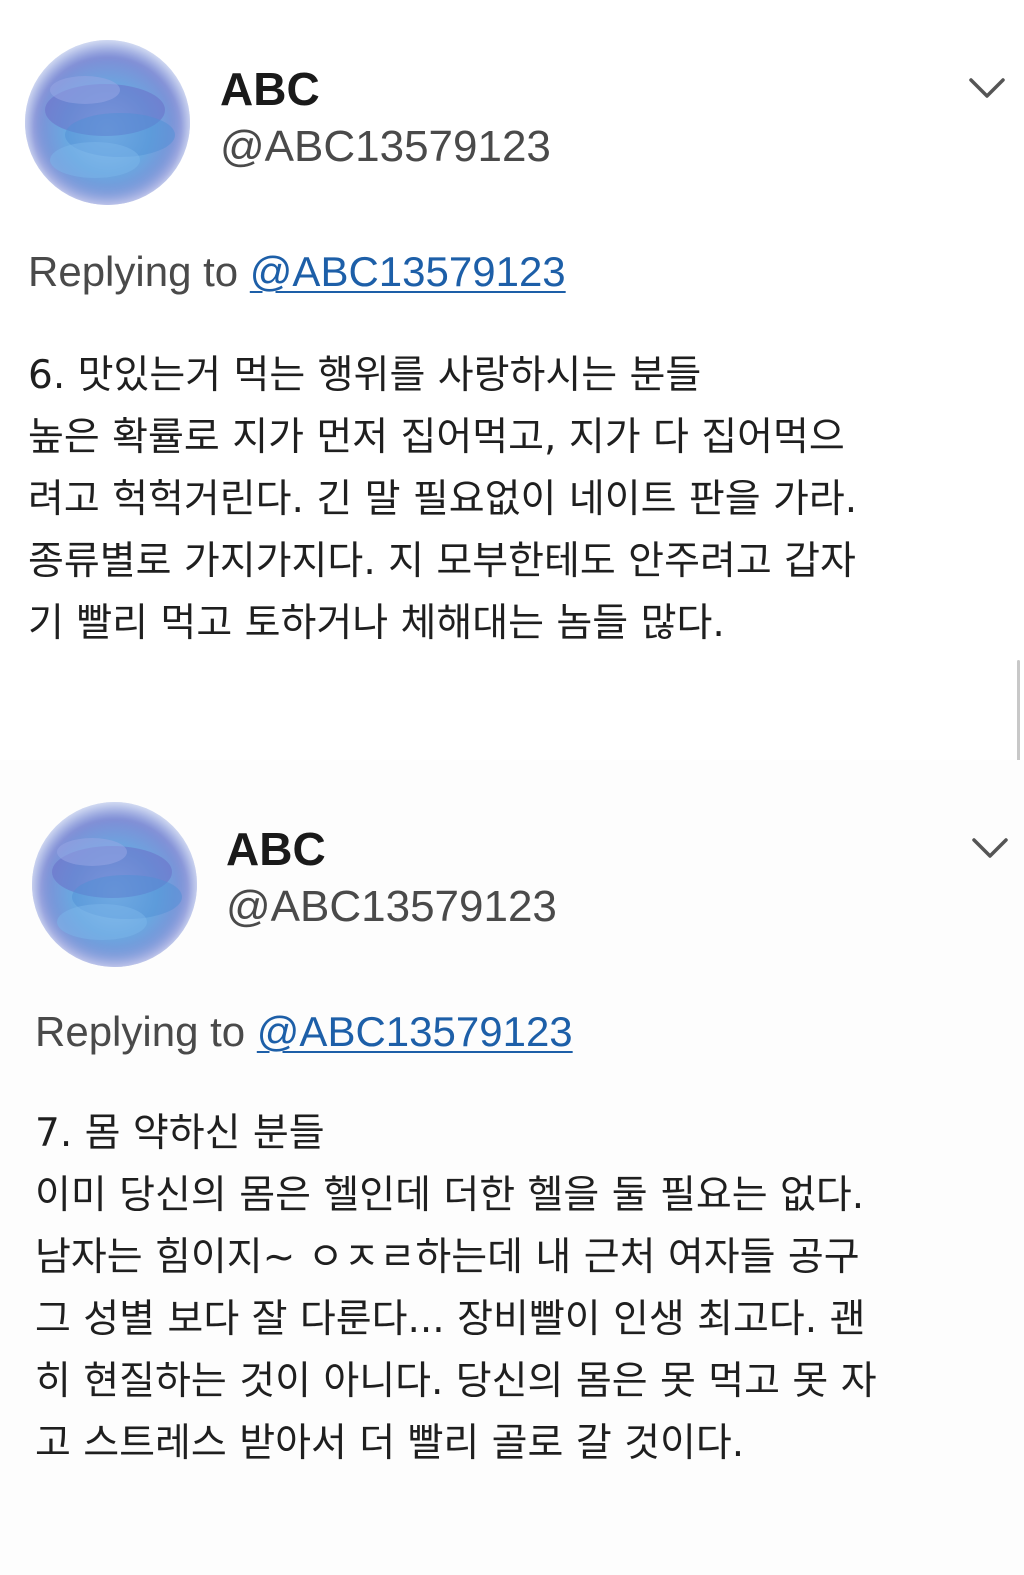 The width and height of the screenshot is (1024, 1575). What do you see at coordinates (443, 499) in the screenshot?
I see `tweet-body-line: 려고 헉헉거린다. 긴 말 필요없이 네이트 판을 가라.` at bounding box center [443, 499].